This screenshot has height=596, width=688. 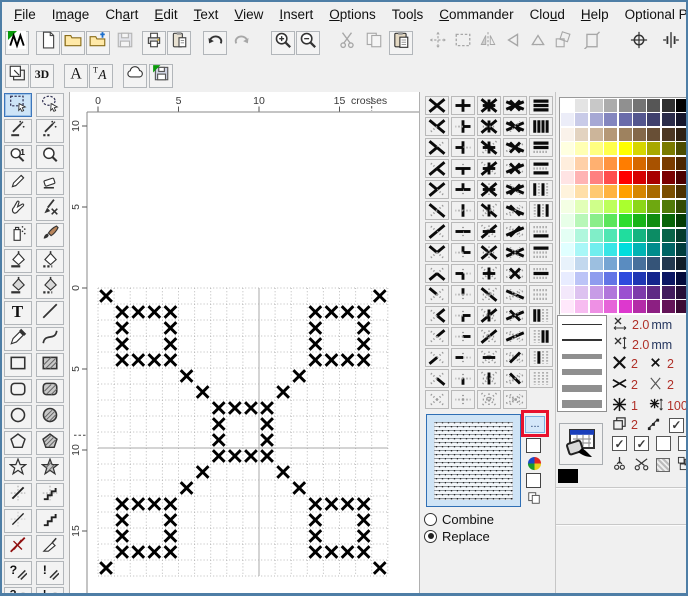 I want to click on backstitch-step-tool-button, so click(x=50, y=495).